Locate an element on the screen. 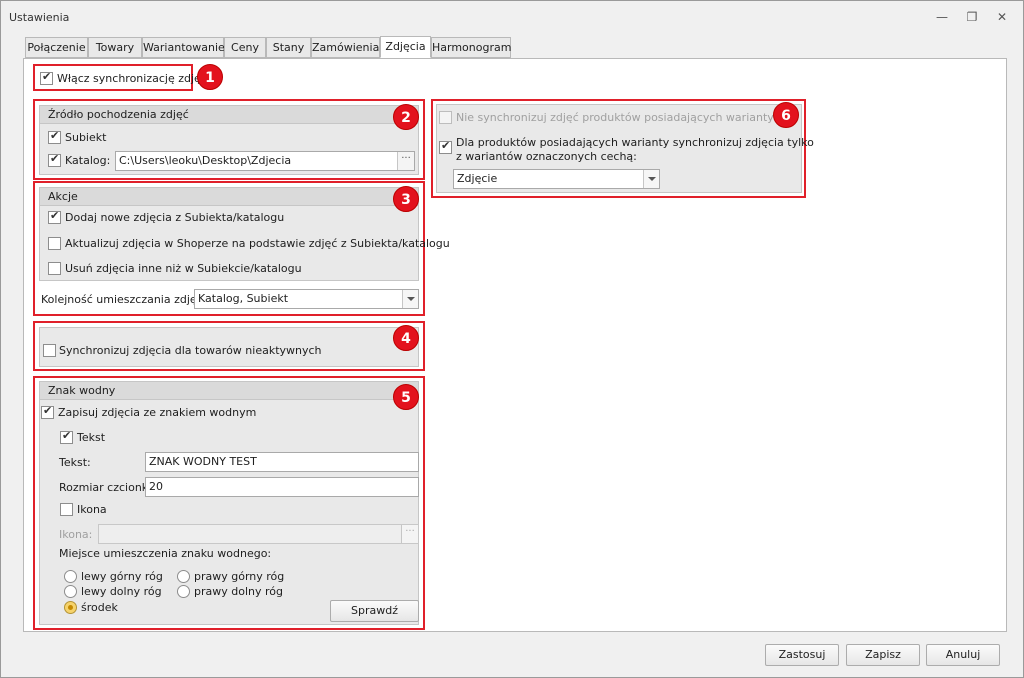 The image size is (1024, 678). actions-group-header: Akcje is located at coordinates (229, 197).